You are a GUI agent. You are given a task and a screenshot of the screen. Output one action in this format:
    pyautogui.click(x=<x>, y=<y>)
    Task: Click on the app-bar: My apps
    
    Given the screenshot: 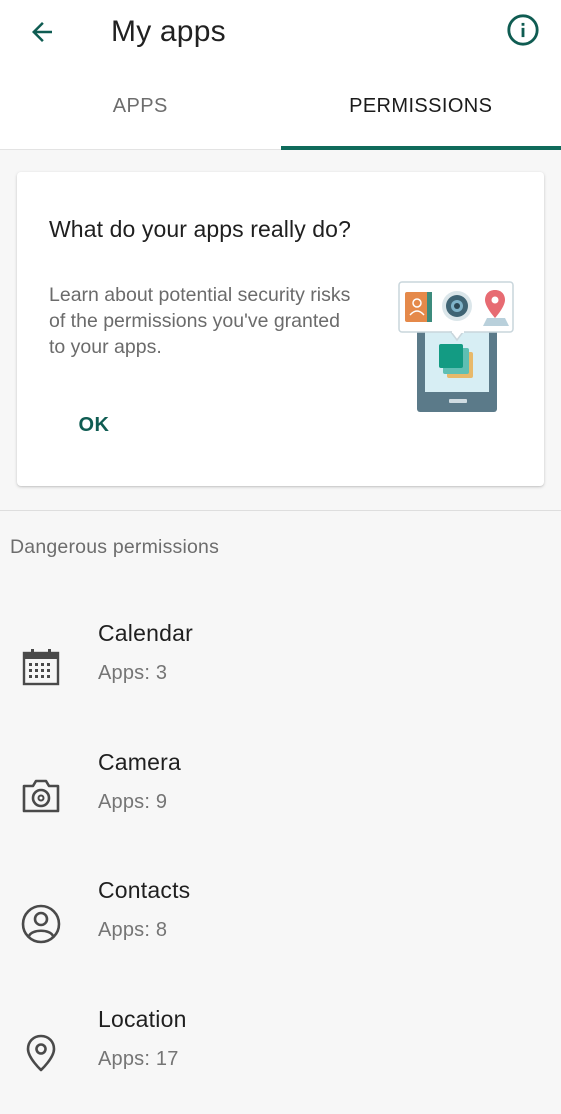 What is the action you would take?
    pyautogui.click(x=280, y=35)
    